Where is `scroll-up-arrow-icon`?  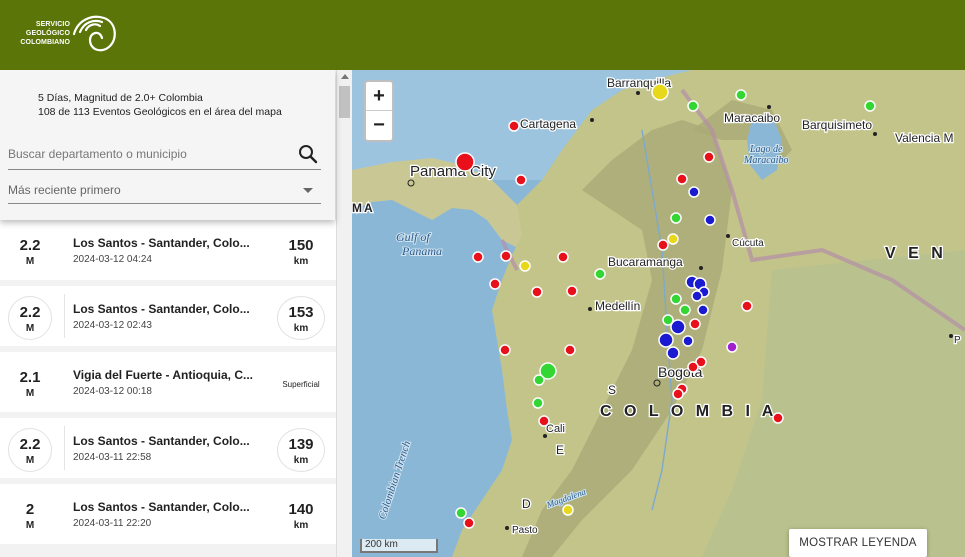
scroll-up-arrow-icon is located at coordinates (345, 76).